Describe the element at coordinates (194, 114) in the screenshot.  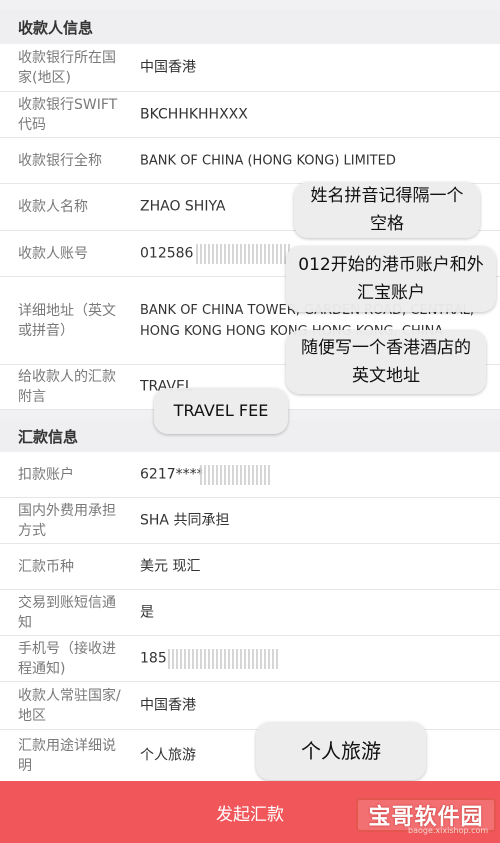
I see `field-value: BKCHHKHHXXX` at that location.